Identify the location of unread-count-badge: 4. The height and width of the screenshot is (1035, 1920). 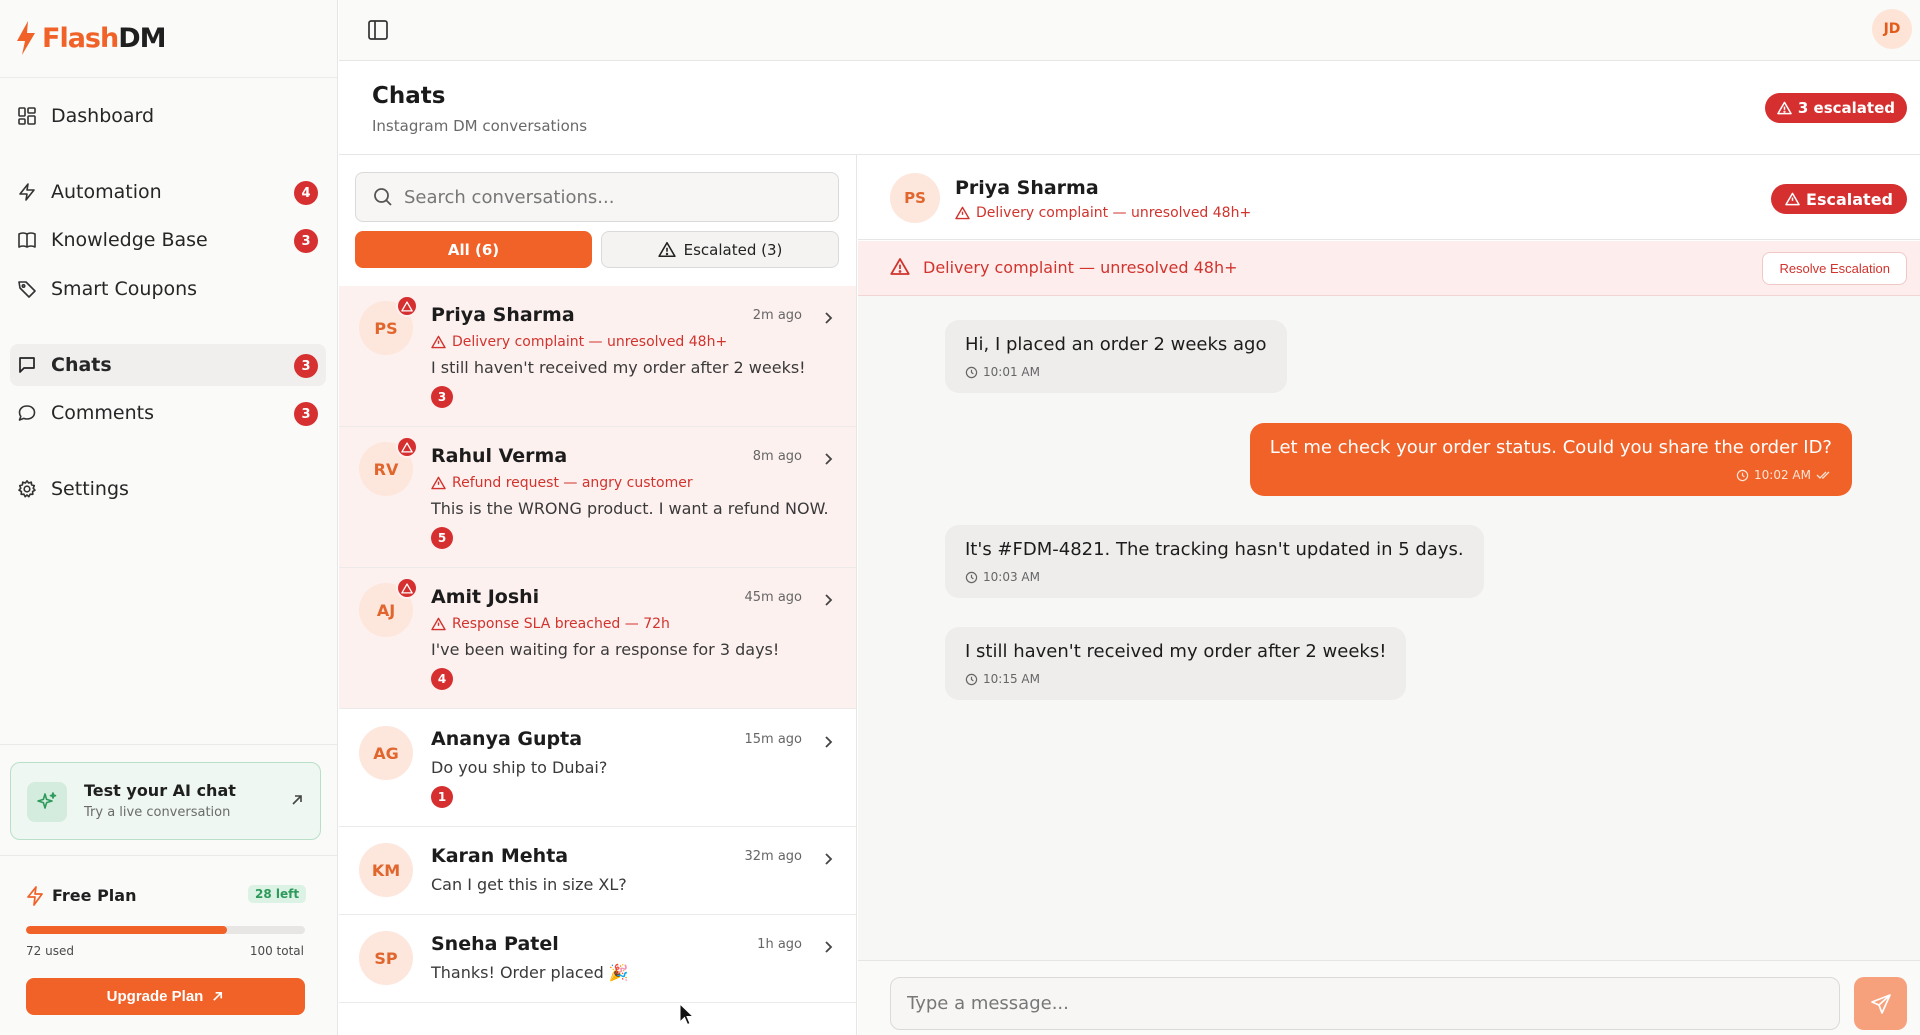
(442, 679).